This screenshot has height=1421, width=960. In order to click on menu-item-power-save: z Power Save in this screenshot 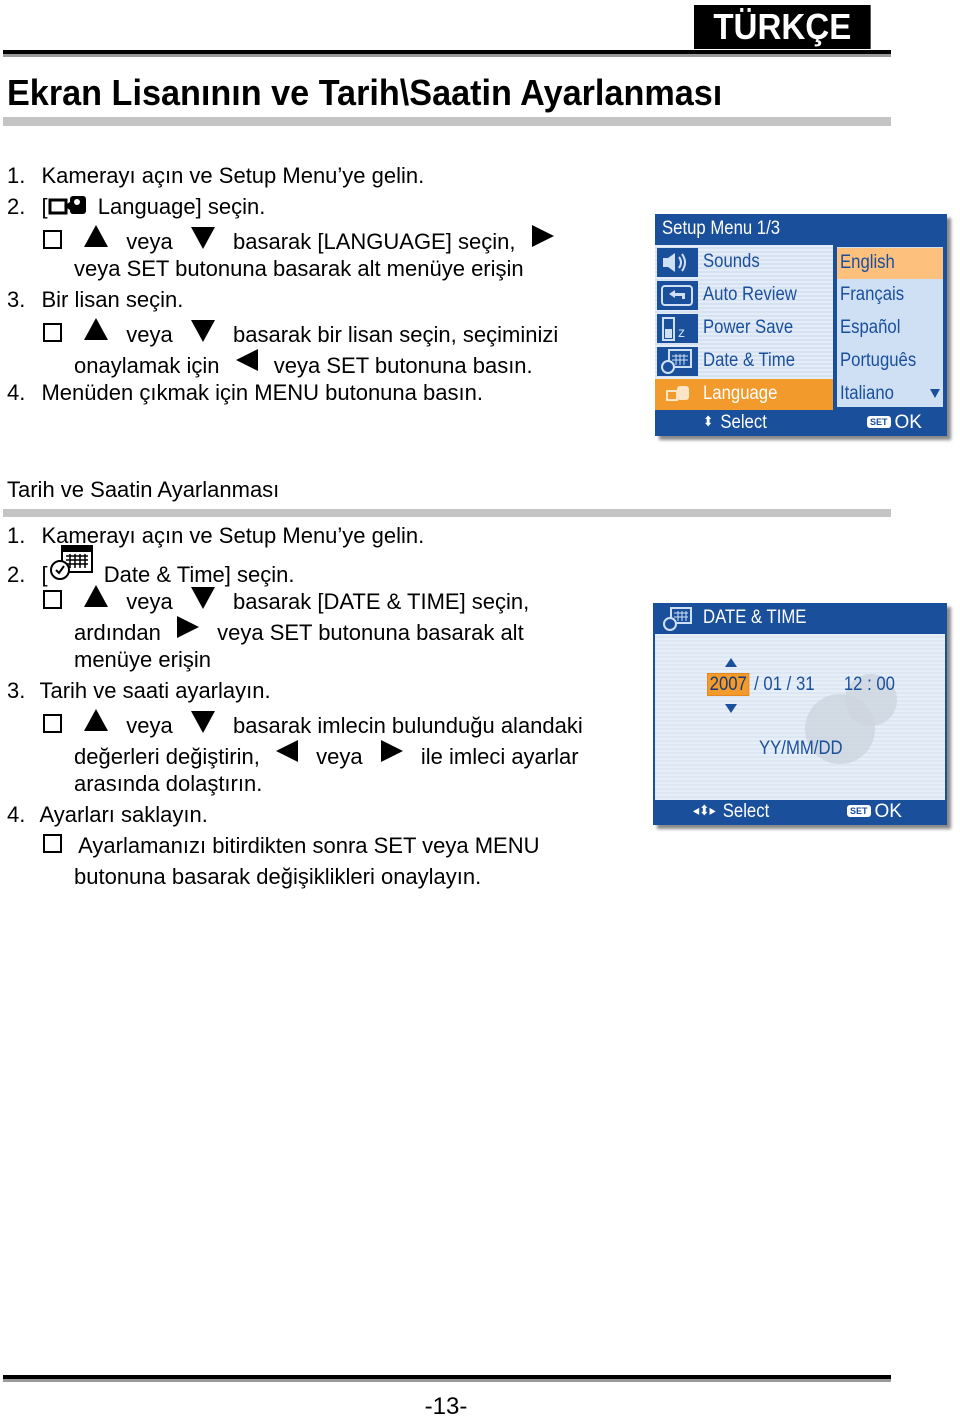, I will do `click(744, 328)`.